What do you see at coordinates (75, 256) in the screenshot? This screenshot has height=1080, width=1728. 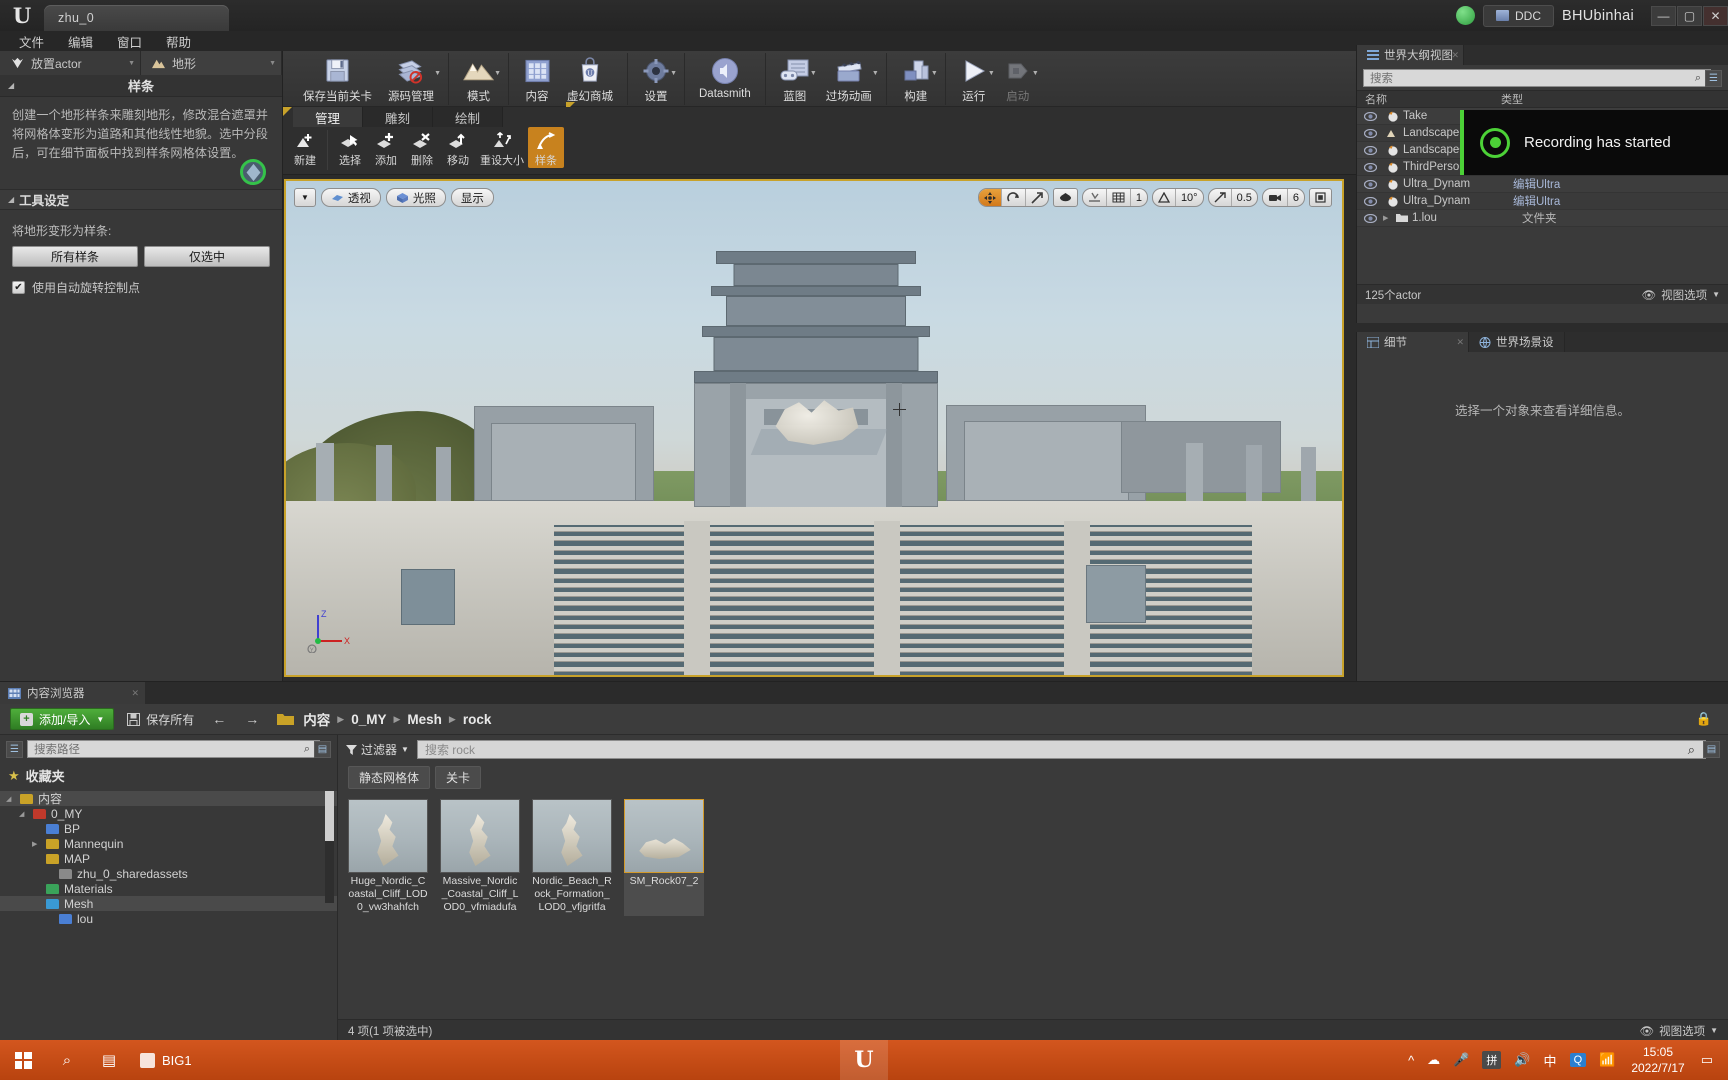 I see `all-splines-button: 所有样条` at bounding box center [75, 256].